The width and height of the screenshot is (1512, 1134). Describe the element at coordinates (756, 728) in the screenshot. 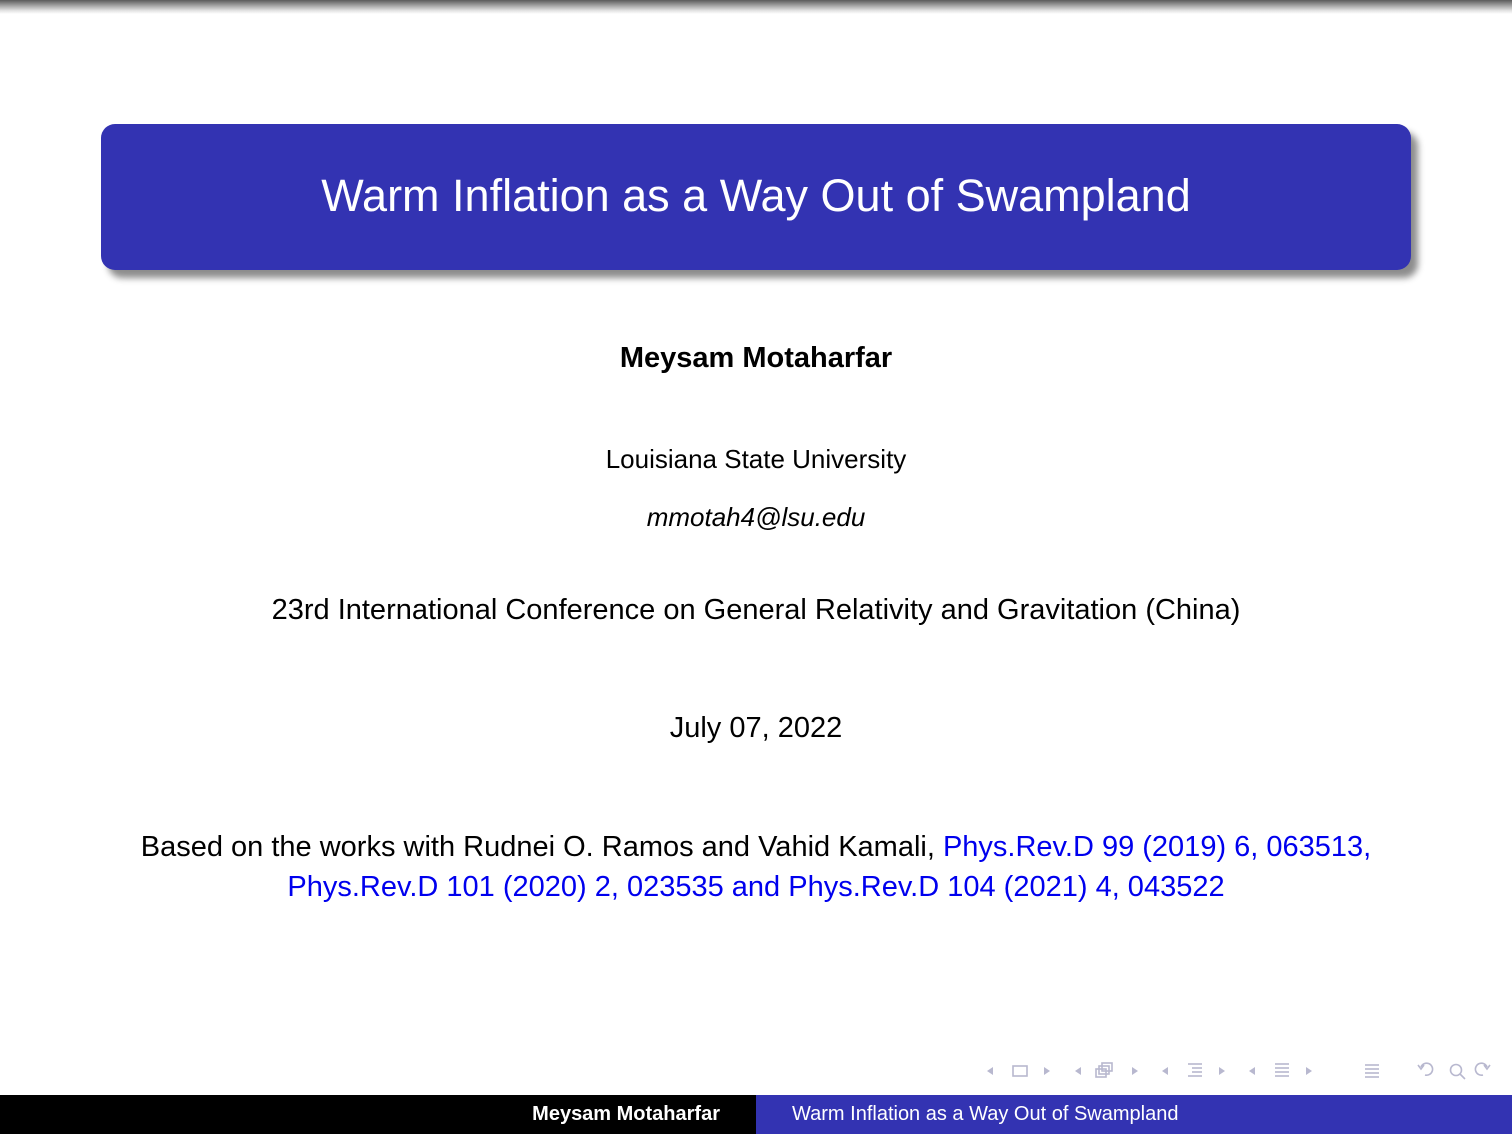

I see `date: July 07, 2022` at that location.